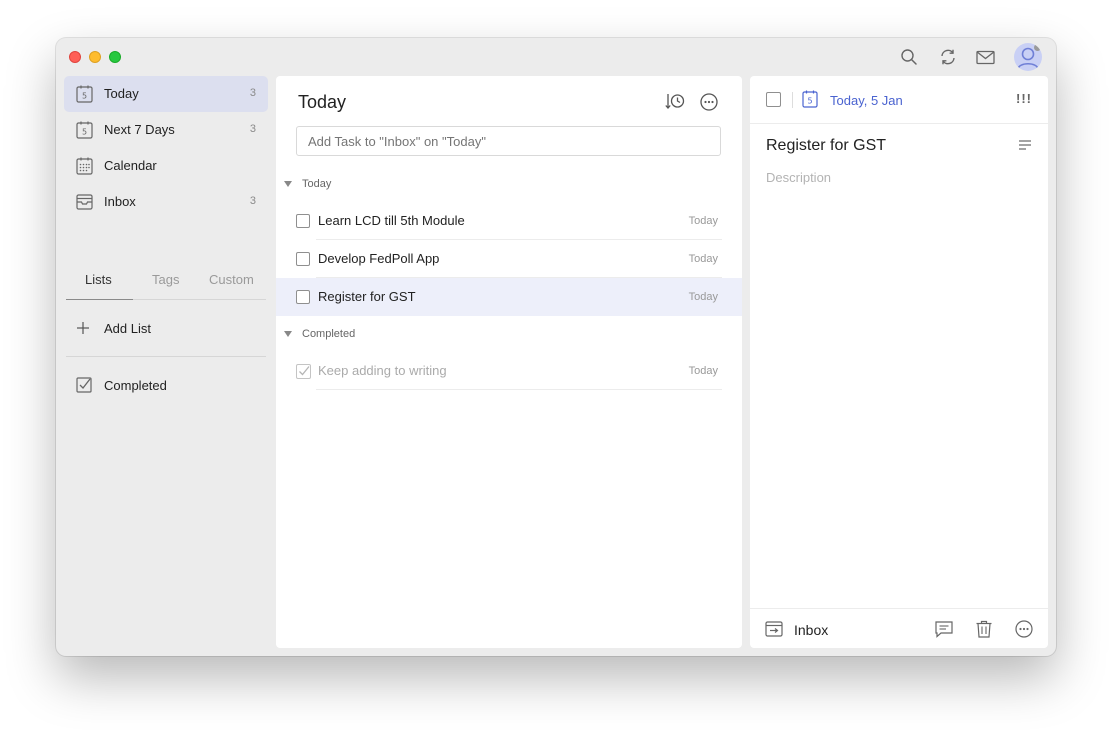 This screenshot has height=730, width=1112. What do you see at coordinates (84, 202) in the screenshot?
I see `inbox-icon` at bounding box center [84, 202].